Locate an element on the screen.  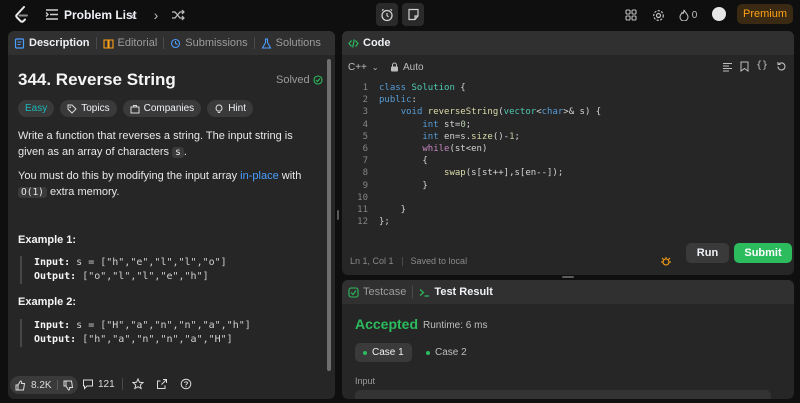
like-count: 8.2K is located at coordinates (41, 385).